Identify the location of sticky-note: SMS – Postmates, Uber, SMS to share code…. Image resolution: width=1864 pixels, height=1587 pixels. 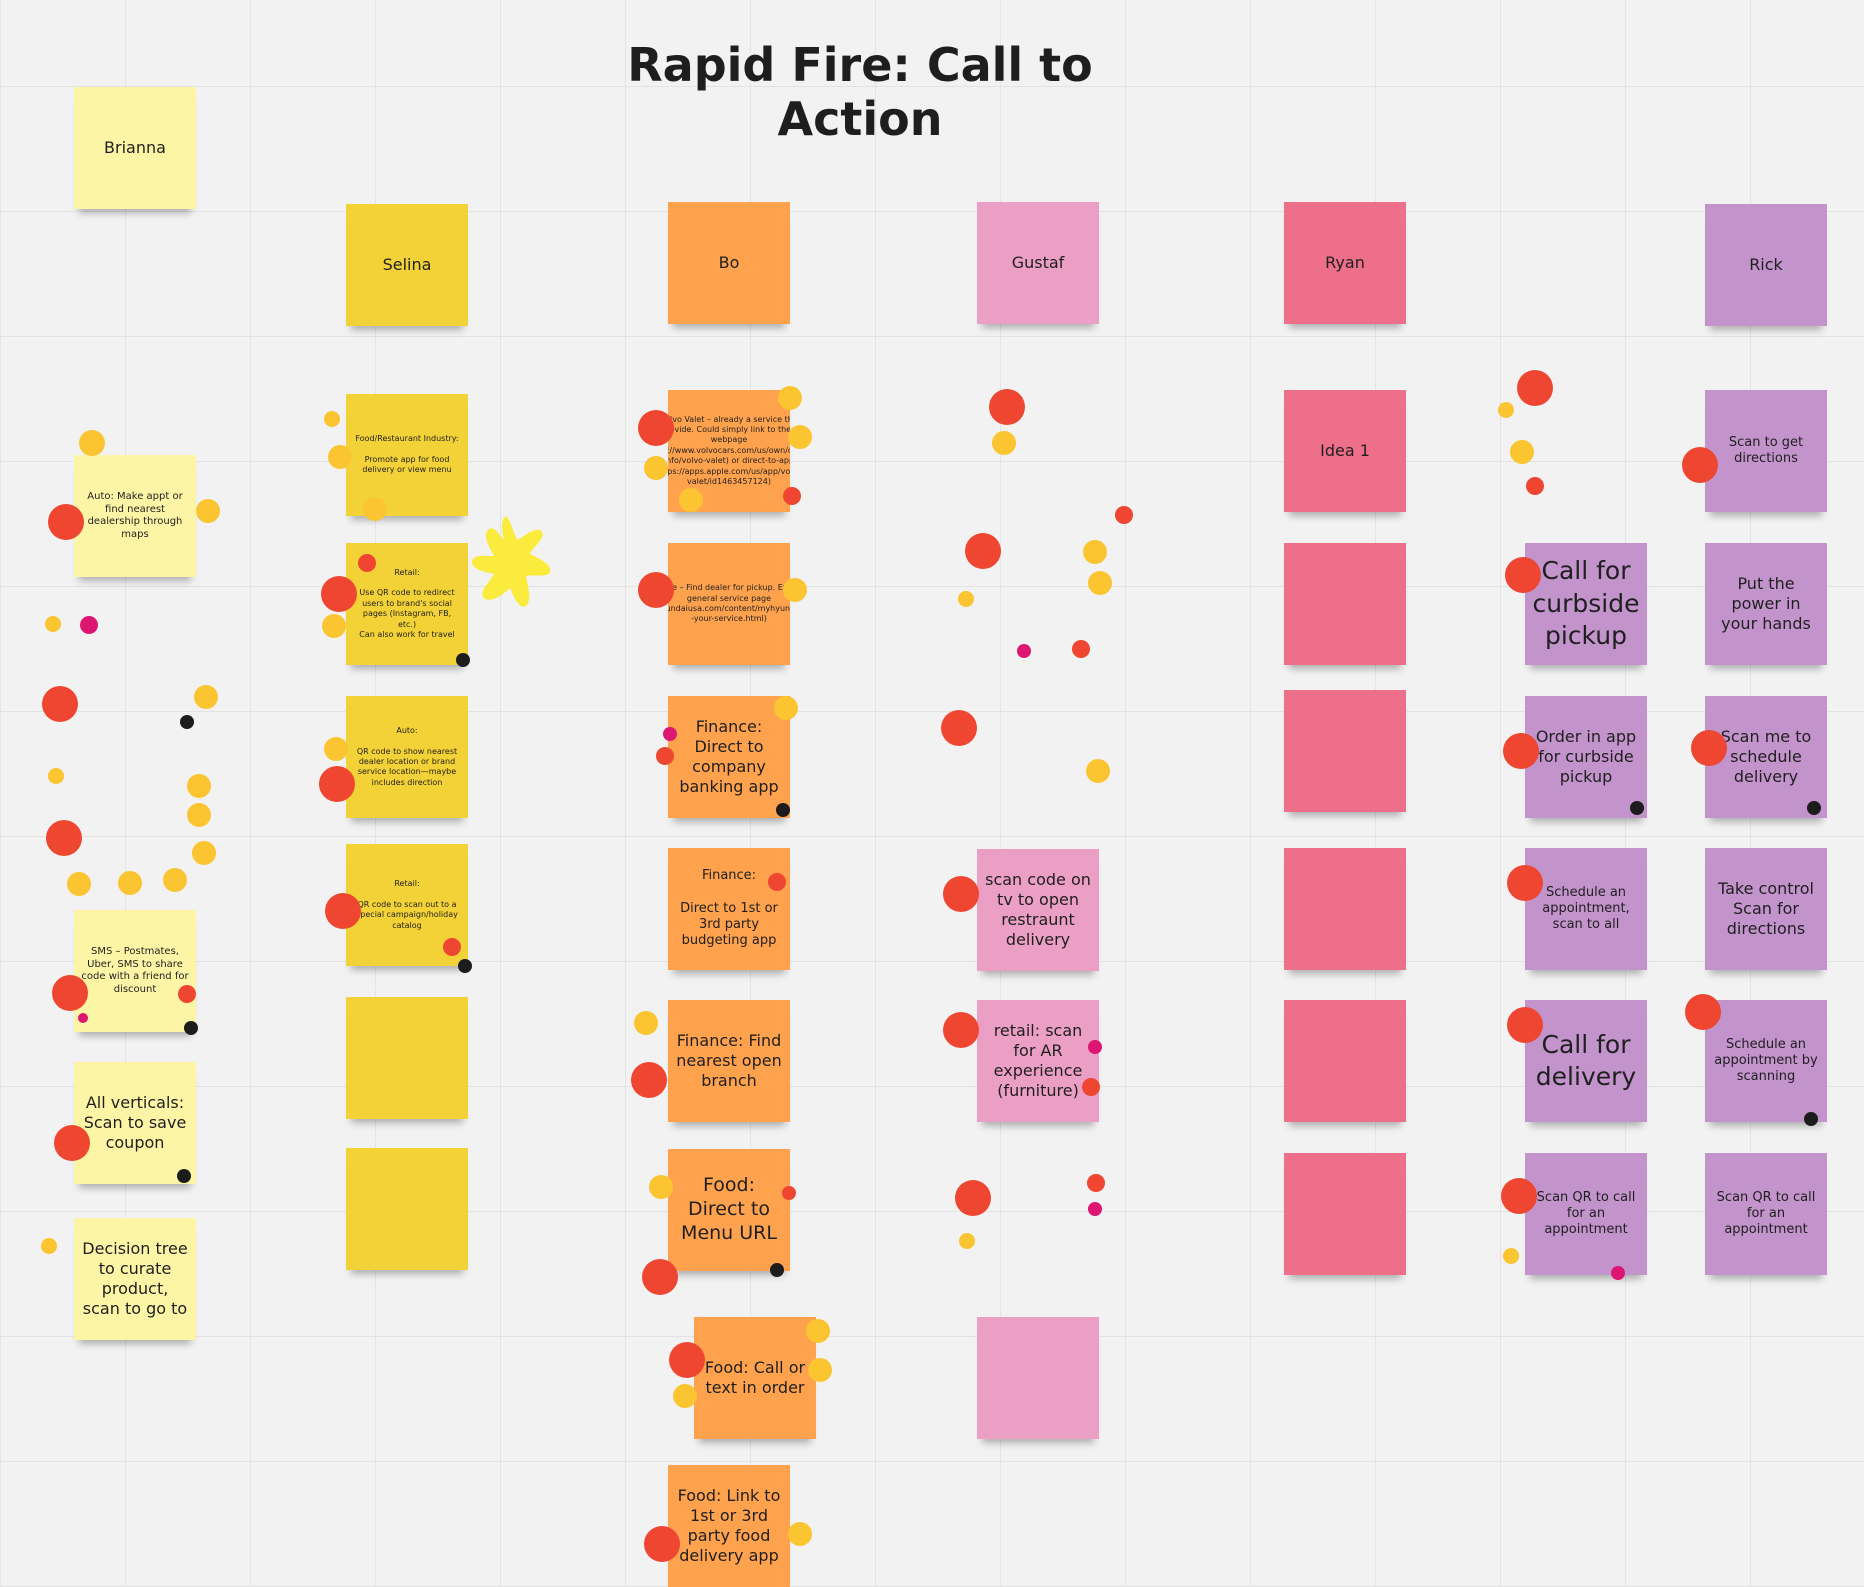
(135, 971).